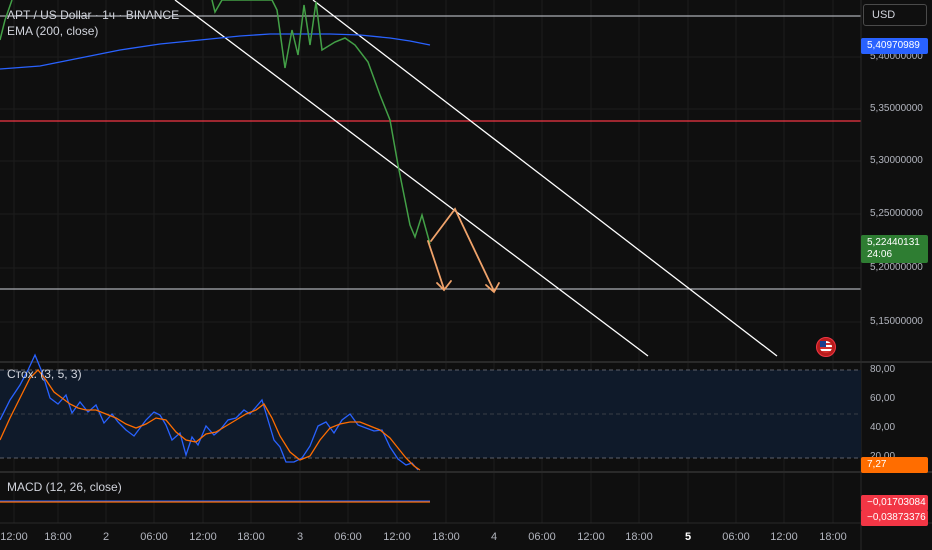  I want to click on macd-signal-tag: −0,03873376, so click(894, 518).